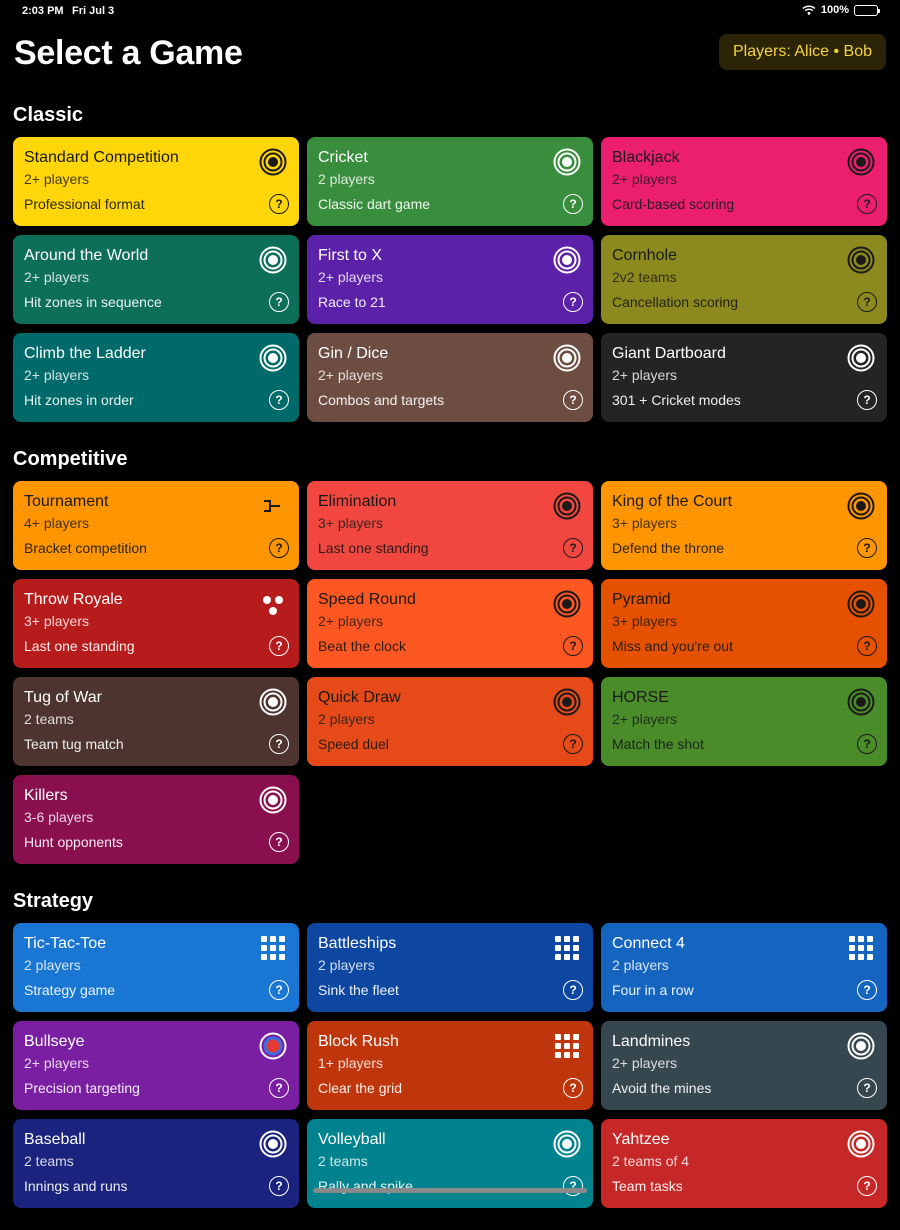 This screenshot has width=900, height=1230. I want to click on game-description: Speed duel, so click(353, 744).